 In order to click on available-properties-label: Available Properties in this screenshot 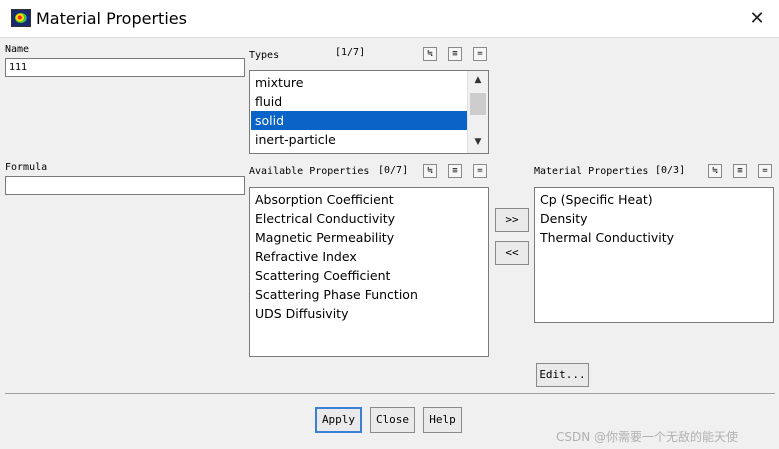, I will do `click(309, 171)`.